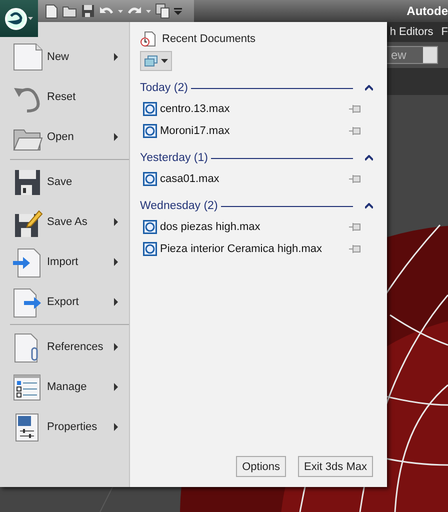  What do you see at coordinates (253, 249) in the screenshot?
I see `recent-file-link: Pieza interior Ceramica high.max` at bounding box center [253, 249].